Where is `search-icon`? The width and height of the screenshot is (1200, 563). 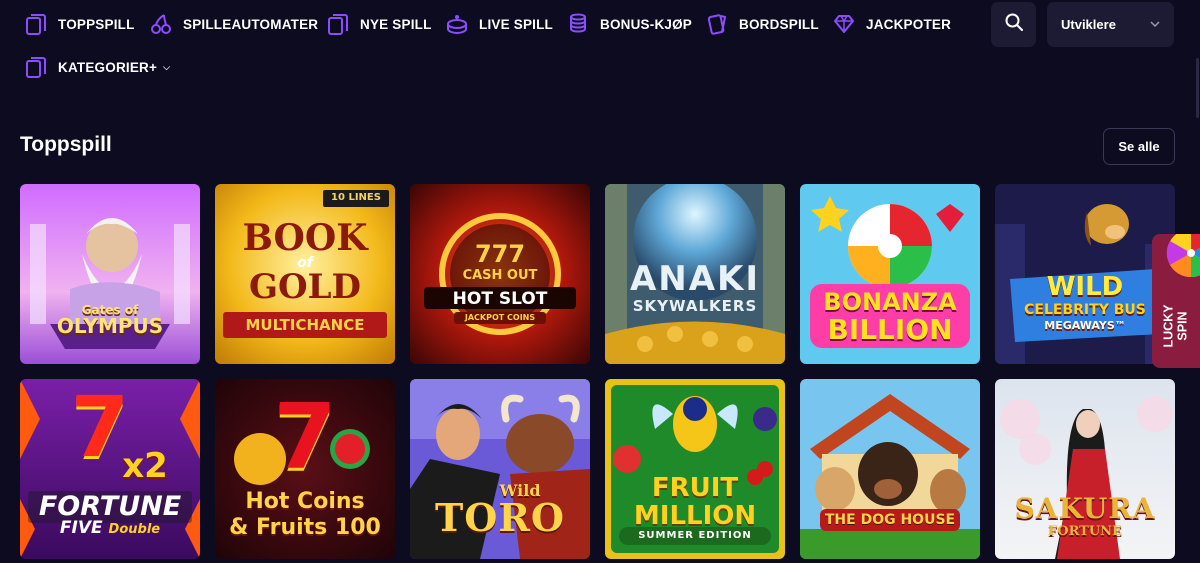
search-icon is located at coordinates (1014, 24).